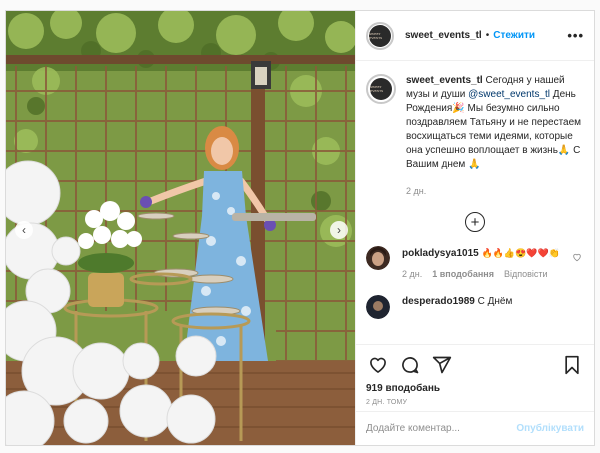 Image resolution: width=600 pixels, height=453 pixels. What do you see at coordinates (440, 253) in the screenshot?
I see `comment-username: pokladysya1015` at bounding box center [440, 253].